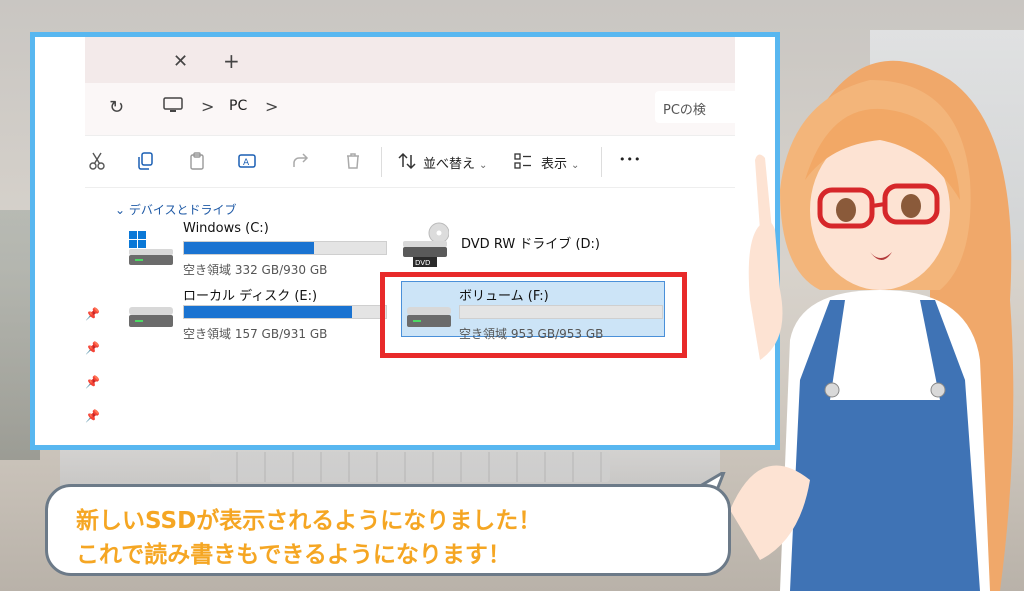 The height and width of the screenshot is (591, 1024). Describe the element at coordinates (226, 228) in the screenshot. I see `drive-name: Windows (C:)` at that location.